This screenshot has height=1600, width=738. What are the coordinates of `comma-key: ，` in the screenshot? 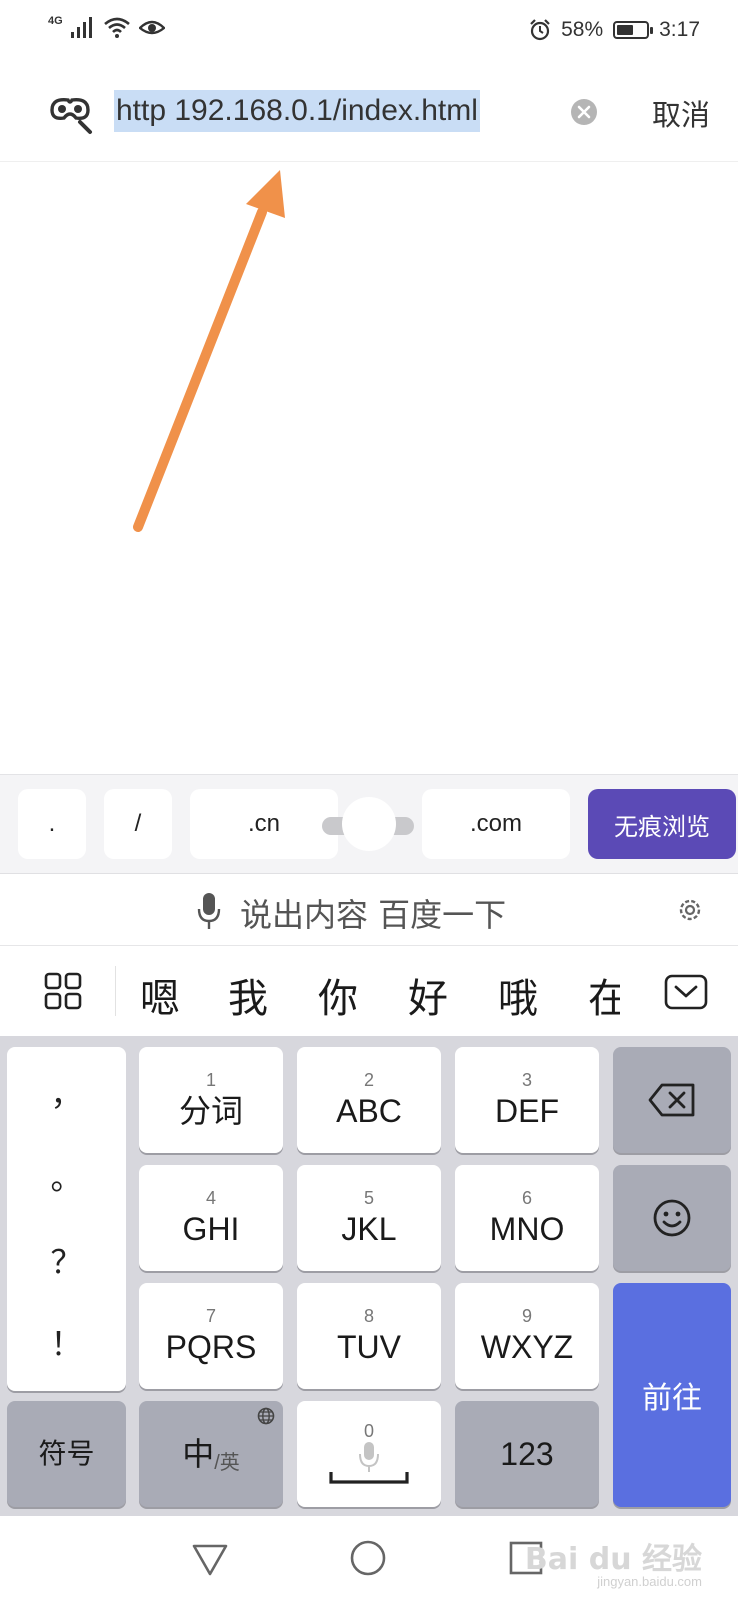 It's located at (66, 1092).